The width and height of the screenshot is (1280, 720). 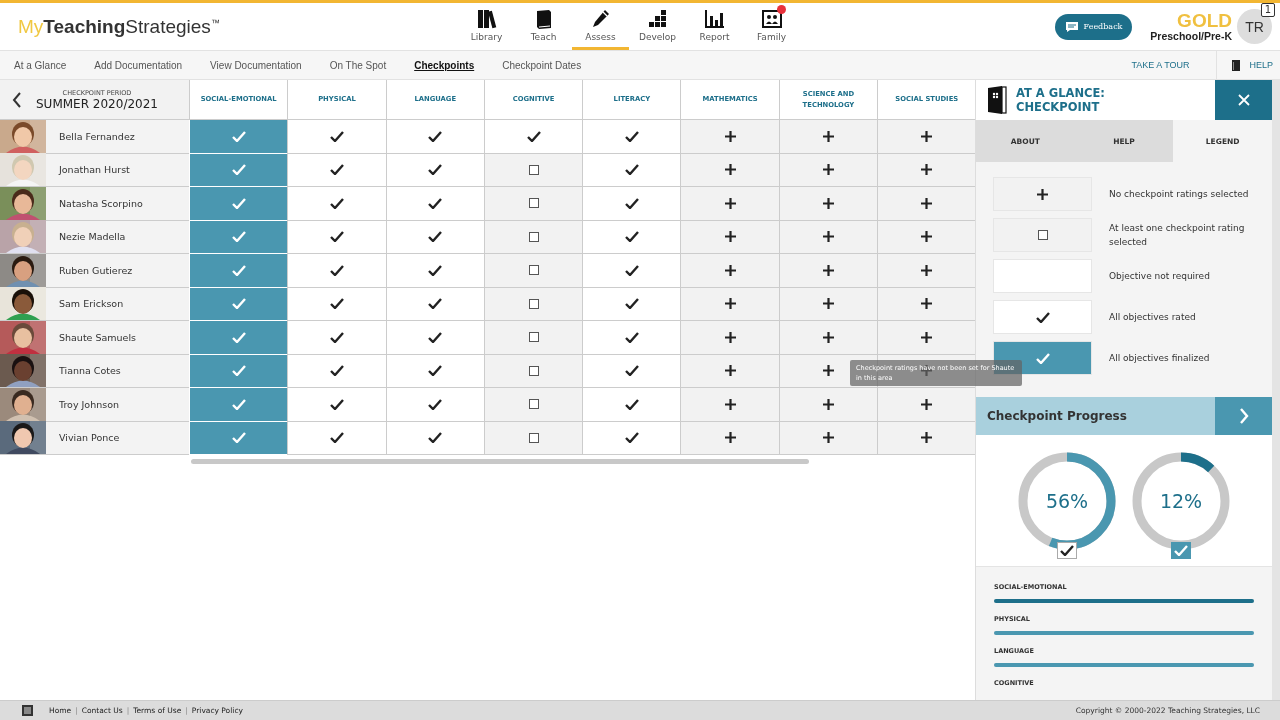 I want to click on student-row: Ruben Gutierez, so click(x=94, y=271).